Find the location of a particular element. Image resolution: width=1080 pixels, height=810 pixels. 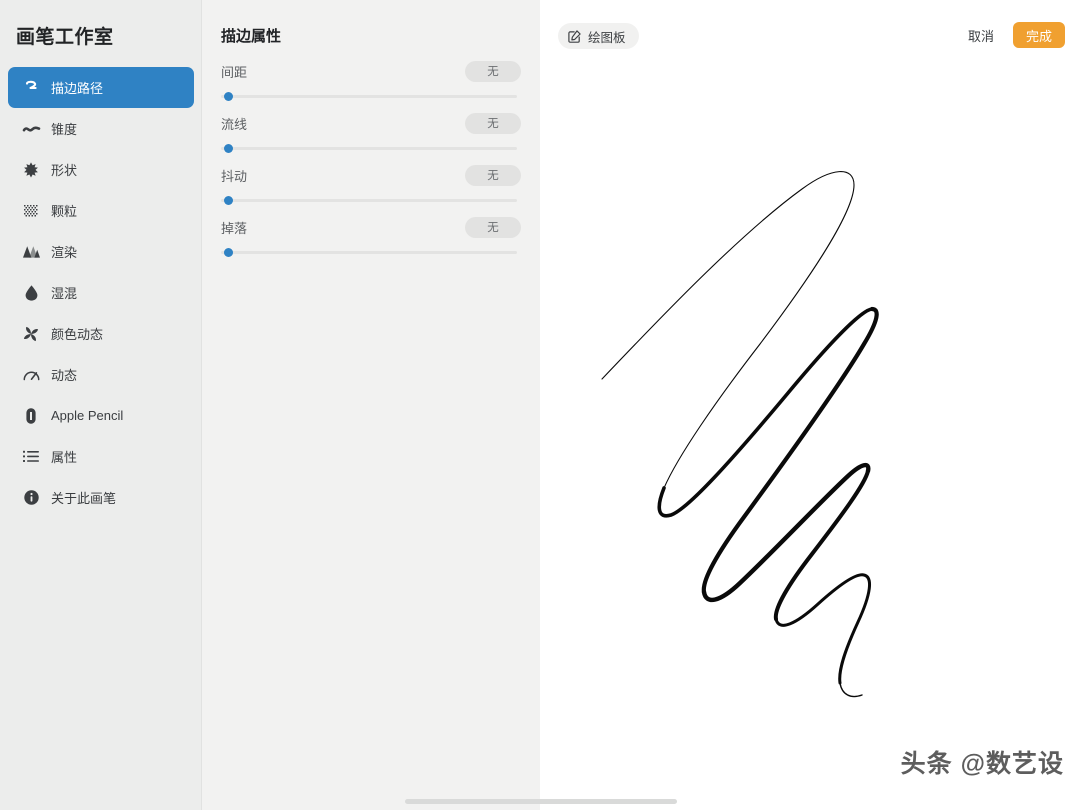

sidebar-item-label: 形状 is located at coordinates (64, 170).